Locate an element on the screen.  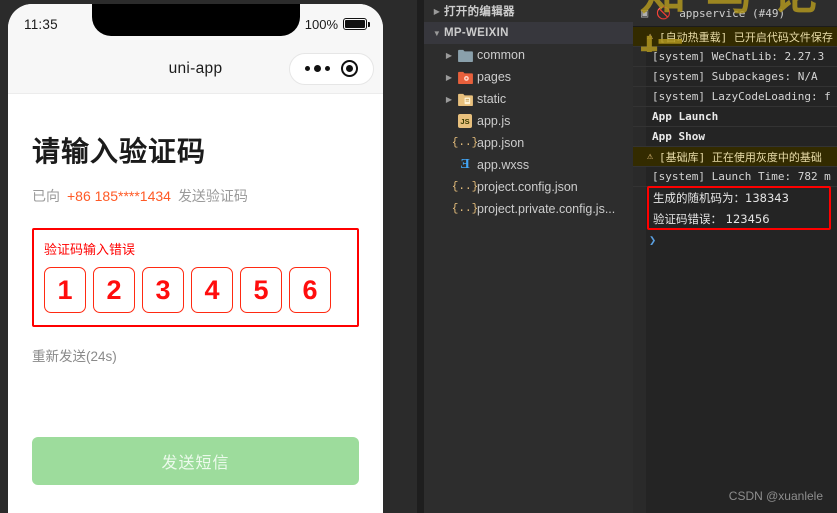
clear-console-icon: 🚫 is located at coordinates (663, 13).